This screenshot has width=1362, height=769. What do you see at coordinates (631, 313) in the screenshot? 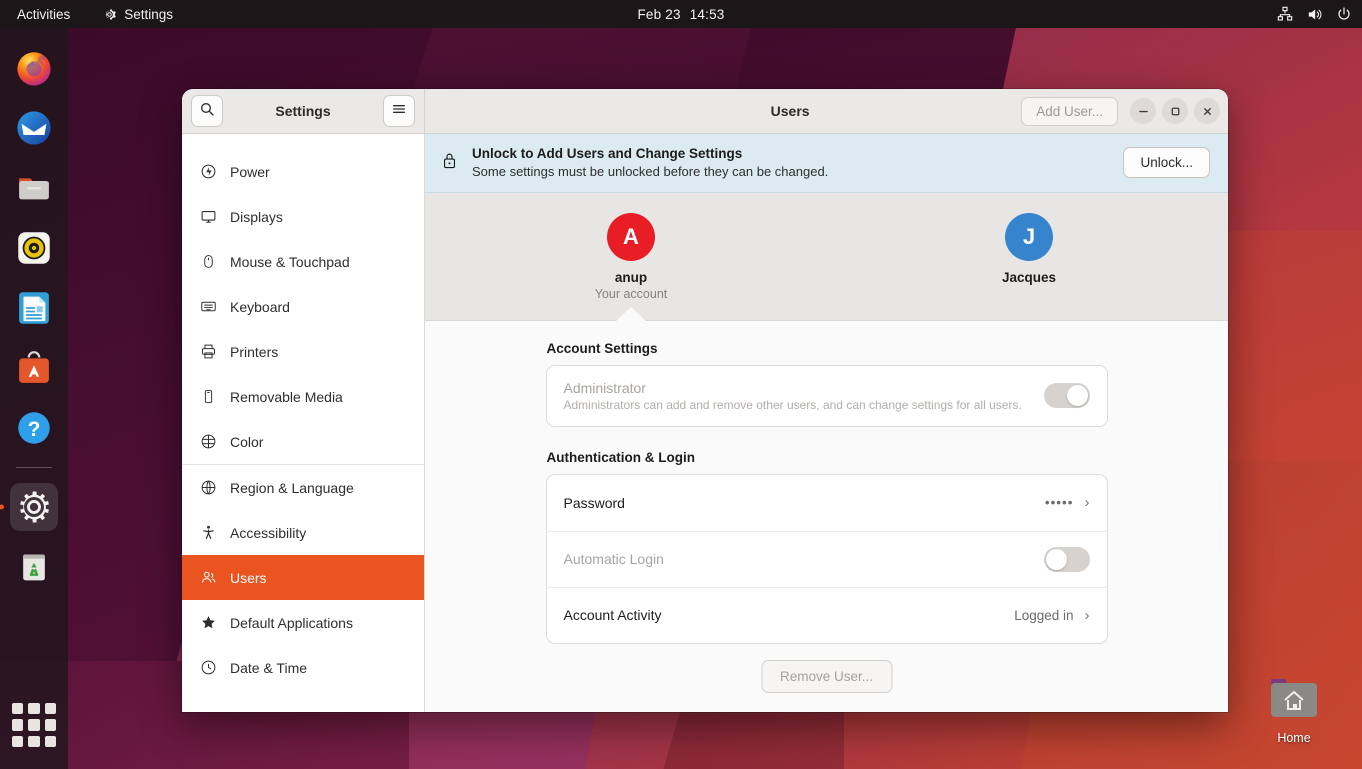
I see `selected-user-pointer` at bounding box center [631, 313].